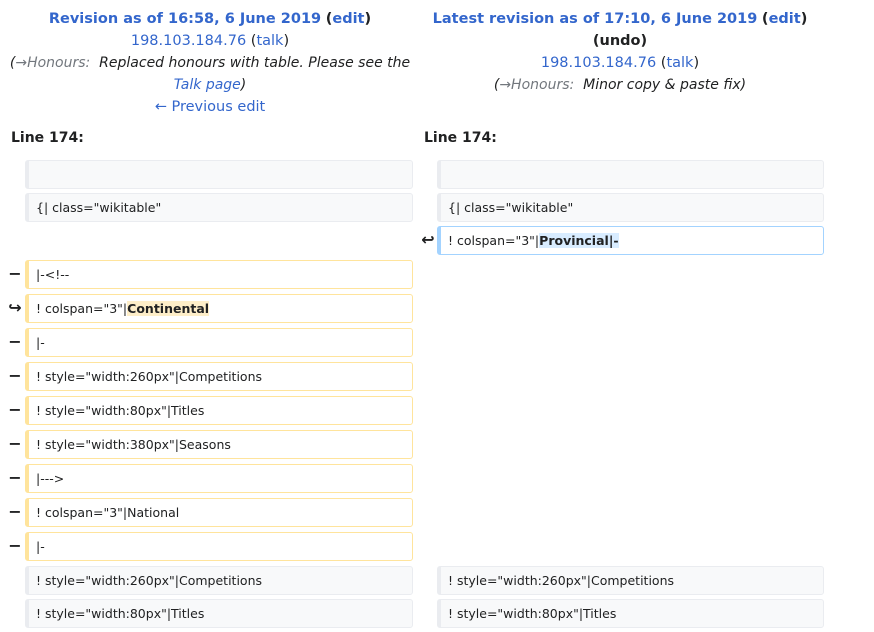  What do you see at coordinates (219, 512) in the screenshot?
I see `deleted-line: ! colspan="3"|National` at bounding box center [219, 512].